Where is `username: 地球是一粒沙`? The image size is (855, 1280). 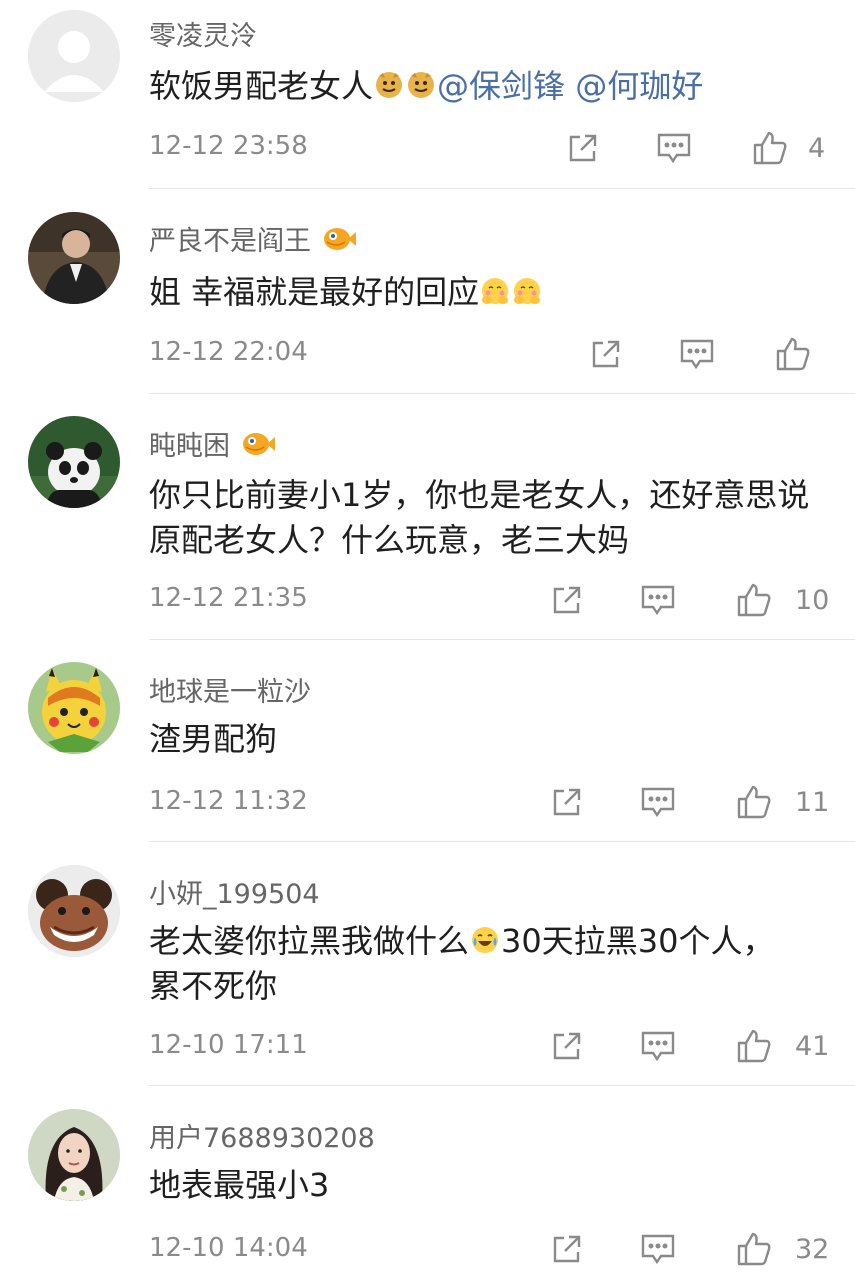 username: 地球是一粒沙 is located at coordinates (230, 689).